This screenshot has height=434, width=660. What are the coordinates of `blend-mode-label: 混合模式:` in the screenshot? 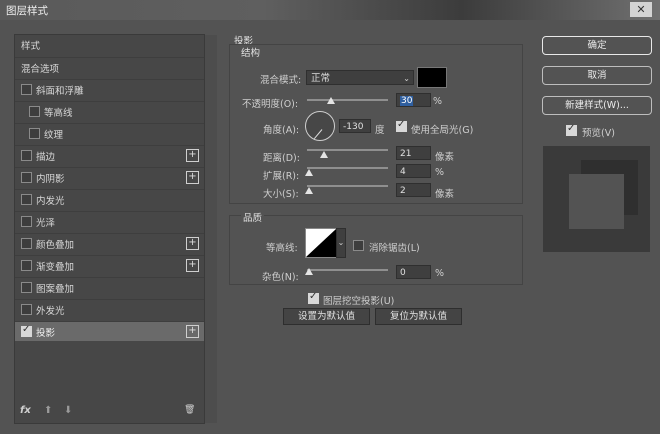 It's located at (281, 80).